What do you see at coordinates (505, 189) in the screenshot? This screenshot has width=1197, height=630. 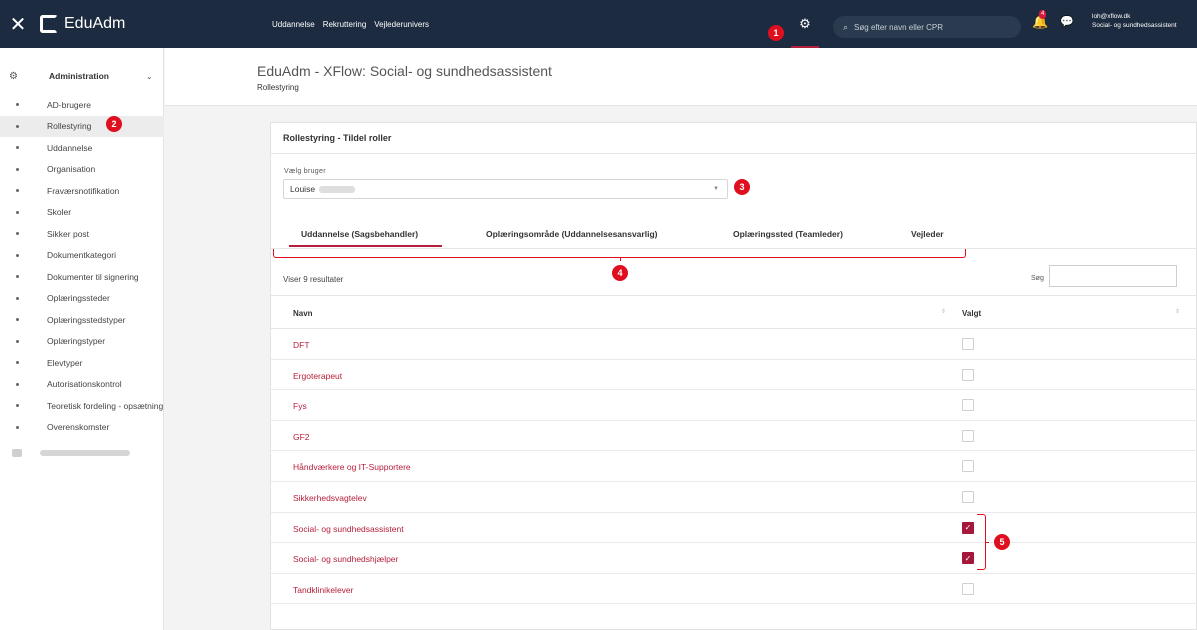 I see `user-select: Louise ▼` at bounding box center [505, 189].